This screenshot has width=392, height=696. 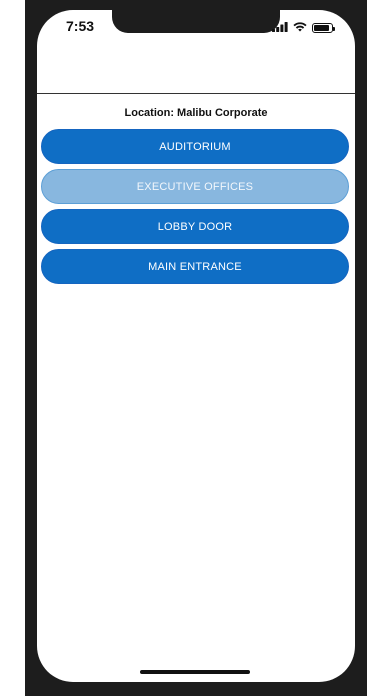 I want to click on signal-icon, so click(x=280, y=28).